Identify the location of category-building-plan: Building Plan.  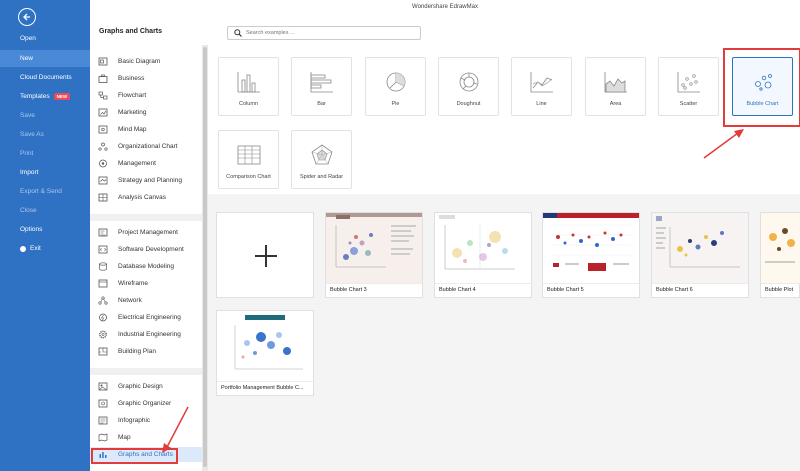
(146, 351).